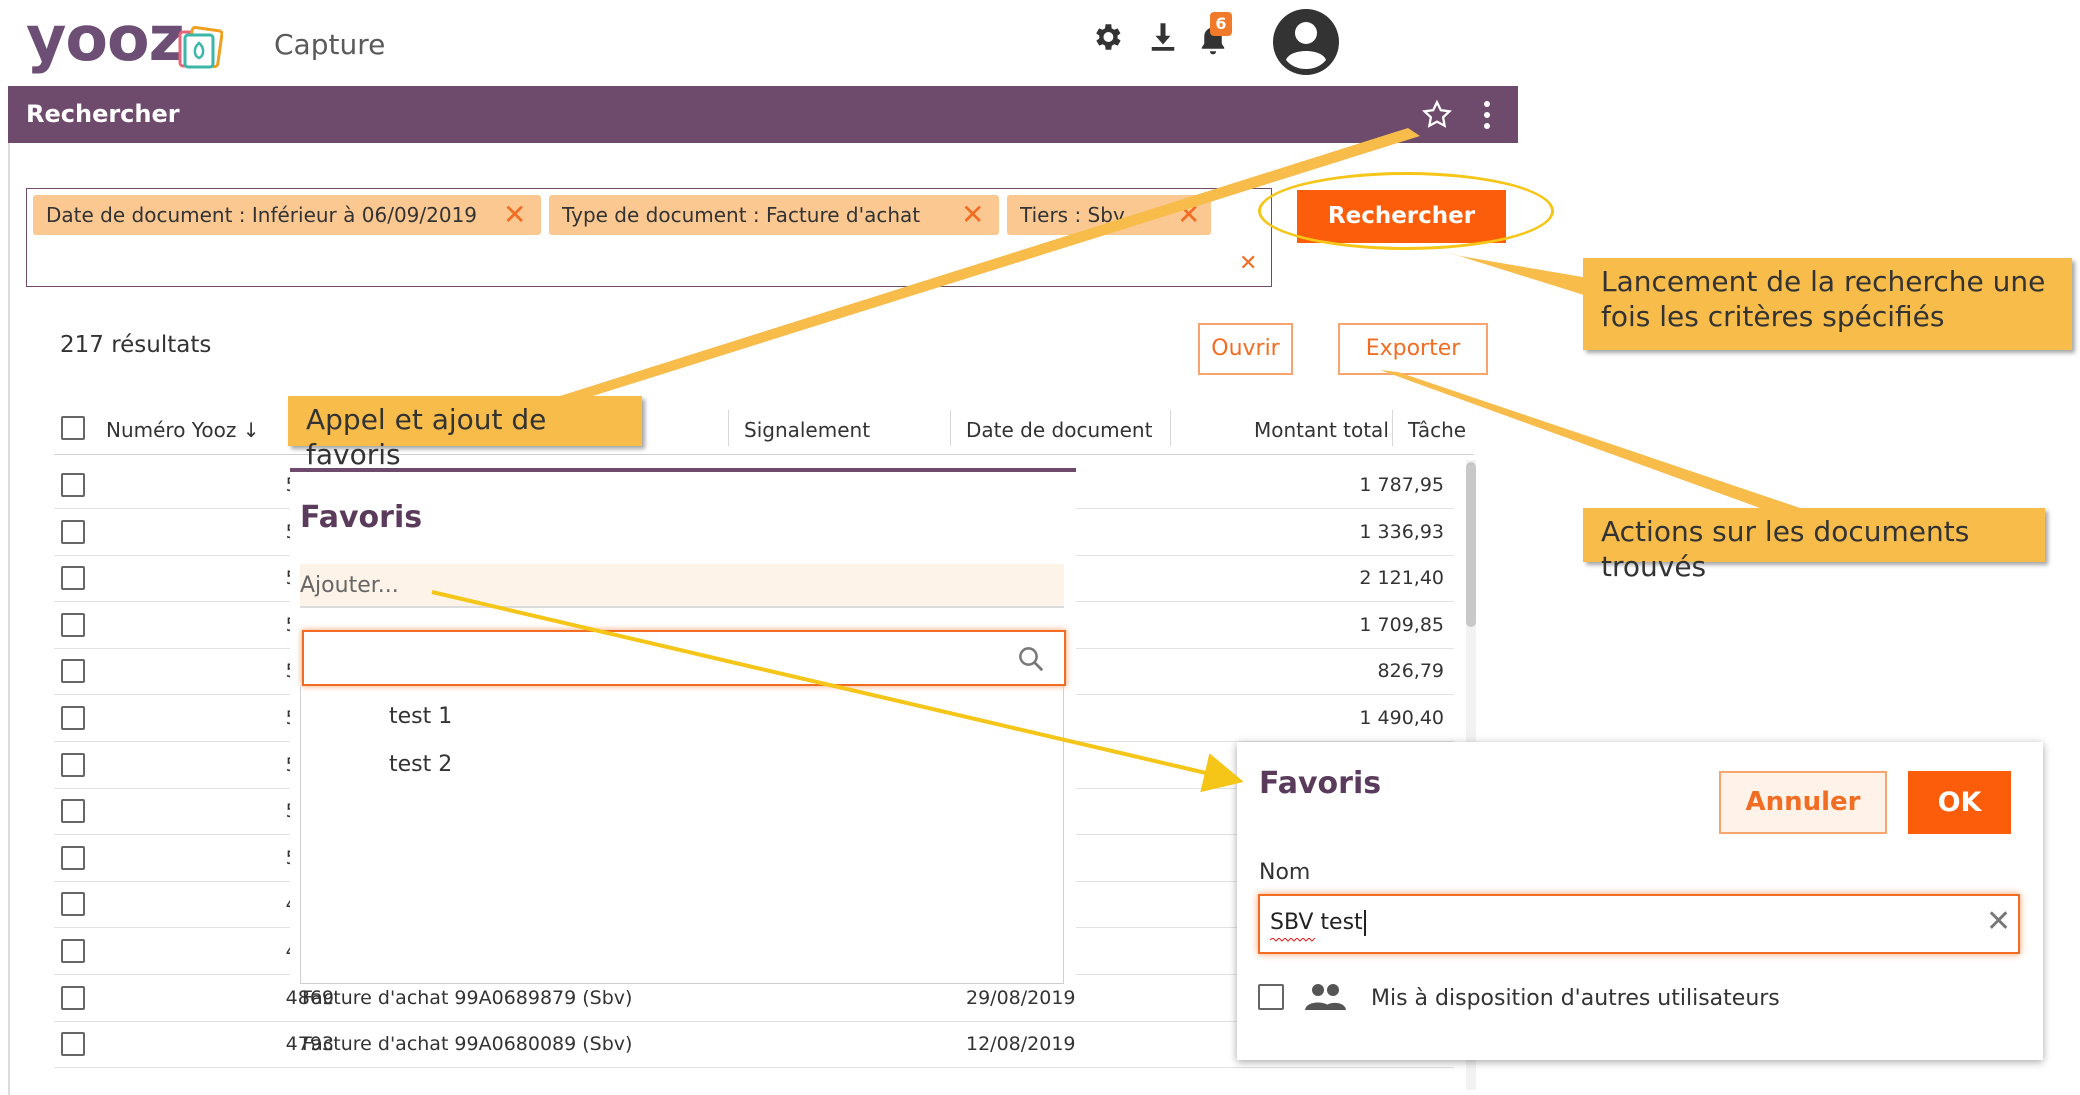  What do you see at coordinates (1107, 37) in the screenshot?
I see `gear-icon` at bounding box center [1107, 37].